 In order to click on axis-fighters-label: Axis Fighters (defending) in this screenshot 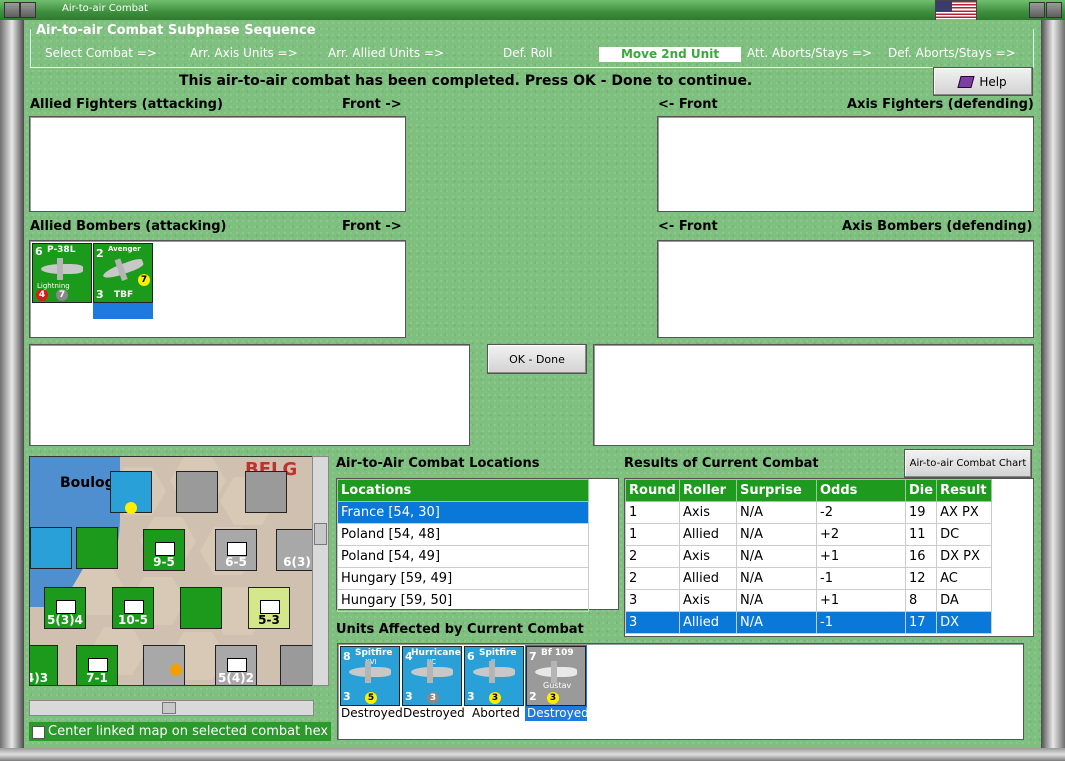, I will do `click(940, 104)`.